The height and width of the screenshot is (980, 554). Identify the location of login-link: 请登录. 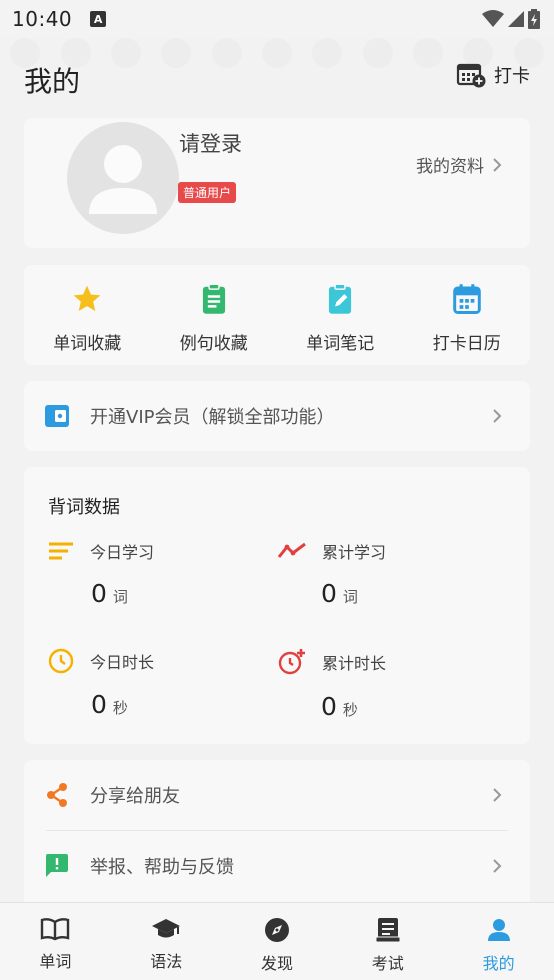
(210, 143).